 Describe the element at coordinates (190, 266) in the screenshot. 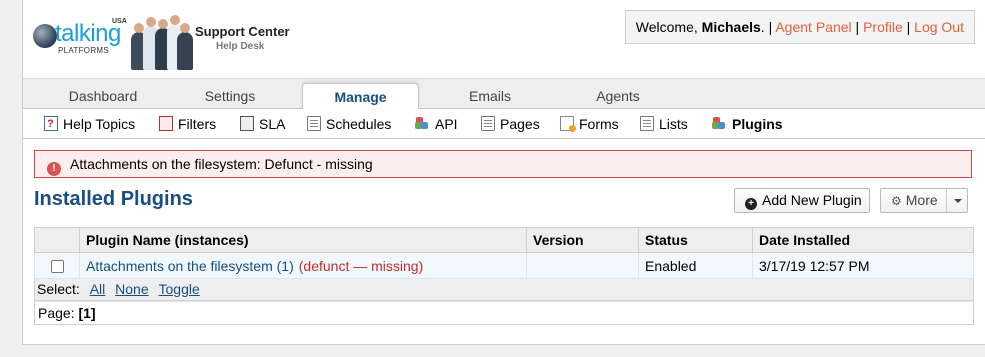

I see `plugin-name-link: Attachments on the filesystem (1)` at that location.